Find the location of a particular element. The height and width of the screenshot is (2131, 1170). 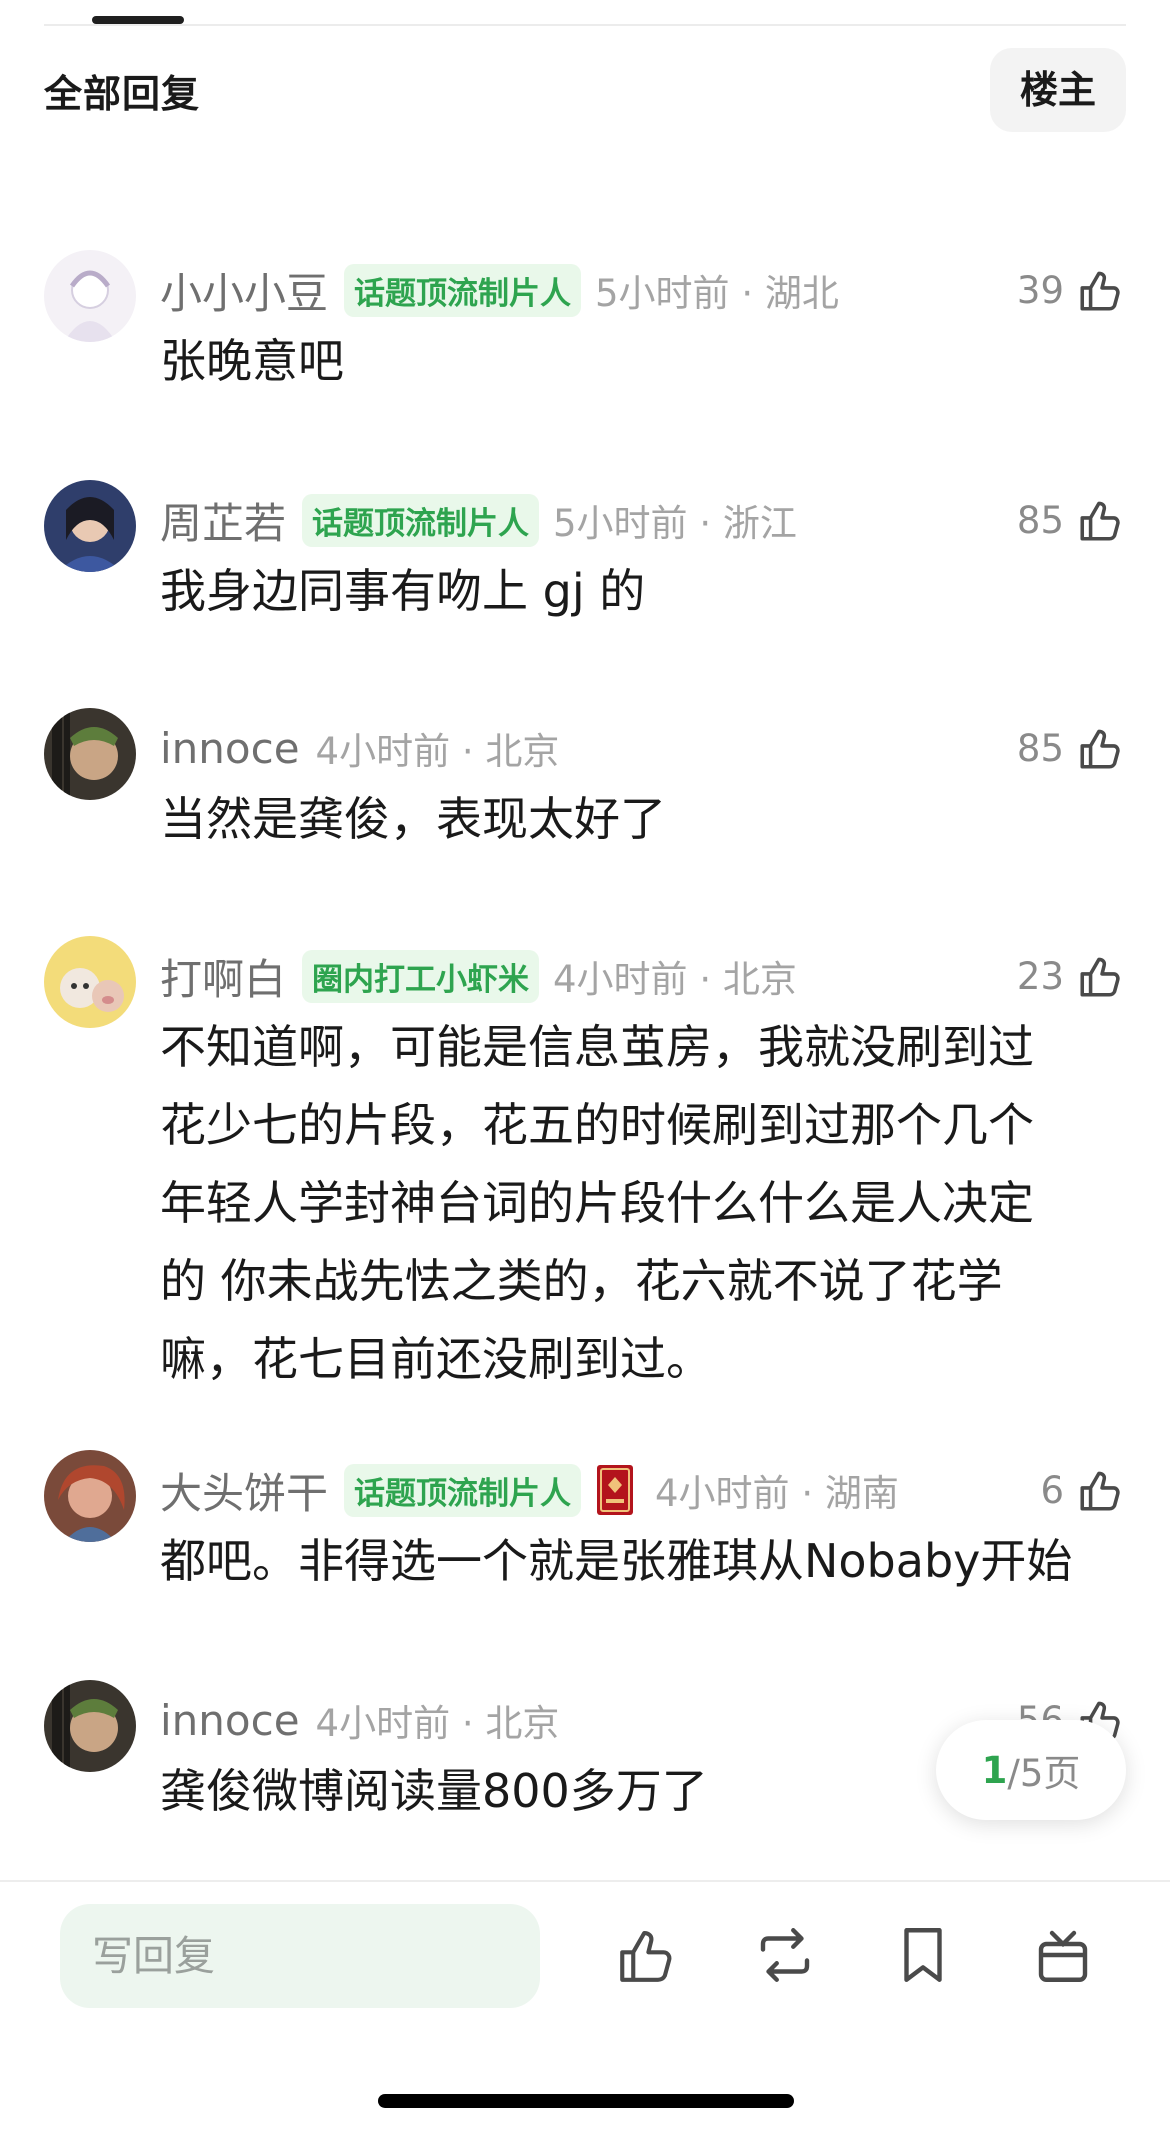

comment-line: 都吧。非得选一个就是张雅琪从Nobaby开始 is located at coordinates (616, 1561).